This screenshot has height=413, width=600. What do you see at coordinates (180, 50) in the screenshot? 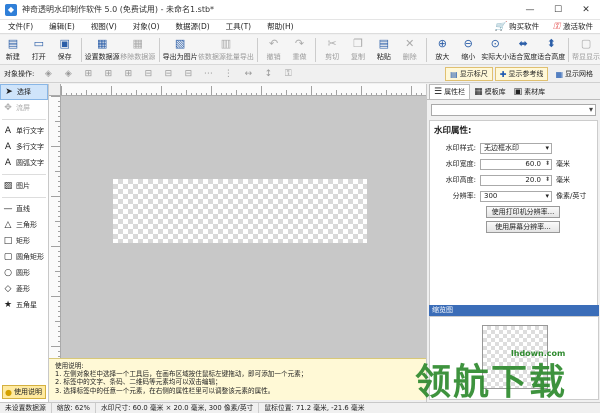
I see `toolbar-export-image-button: ▧ 导出为图片` at bounding box center [180, 50].